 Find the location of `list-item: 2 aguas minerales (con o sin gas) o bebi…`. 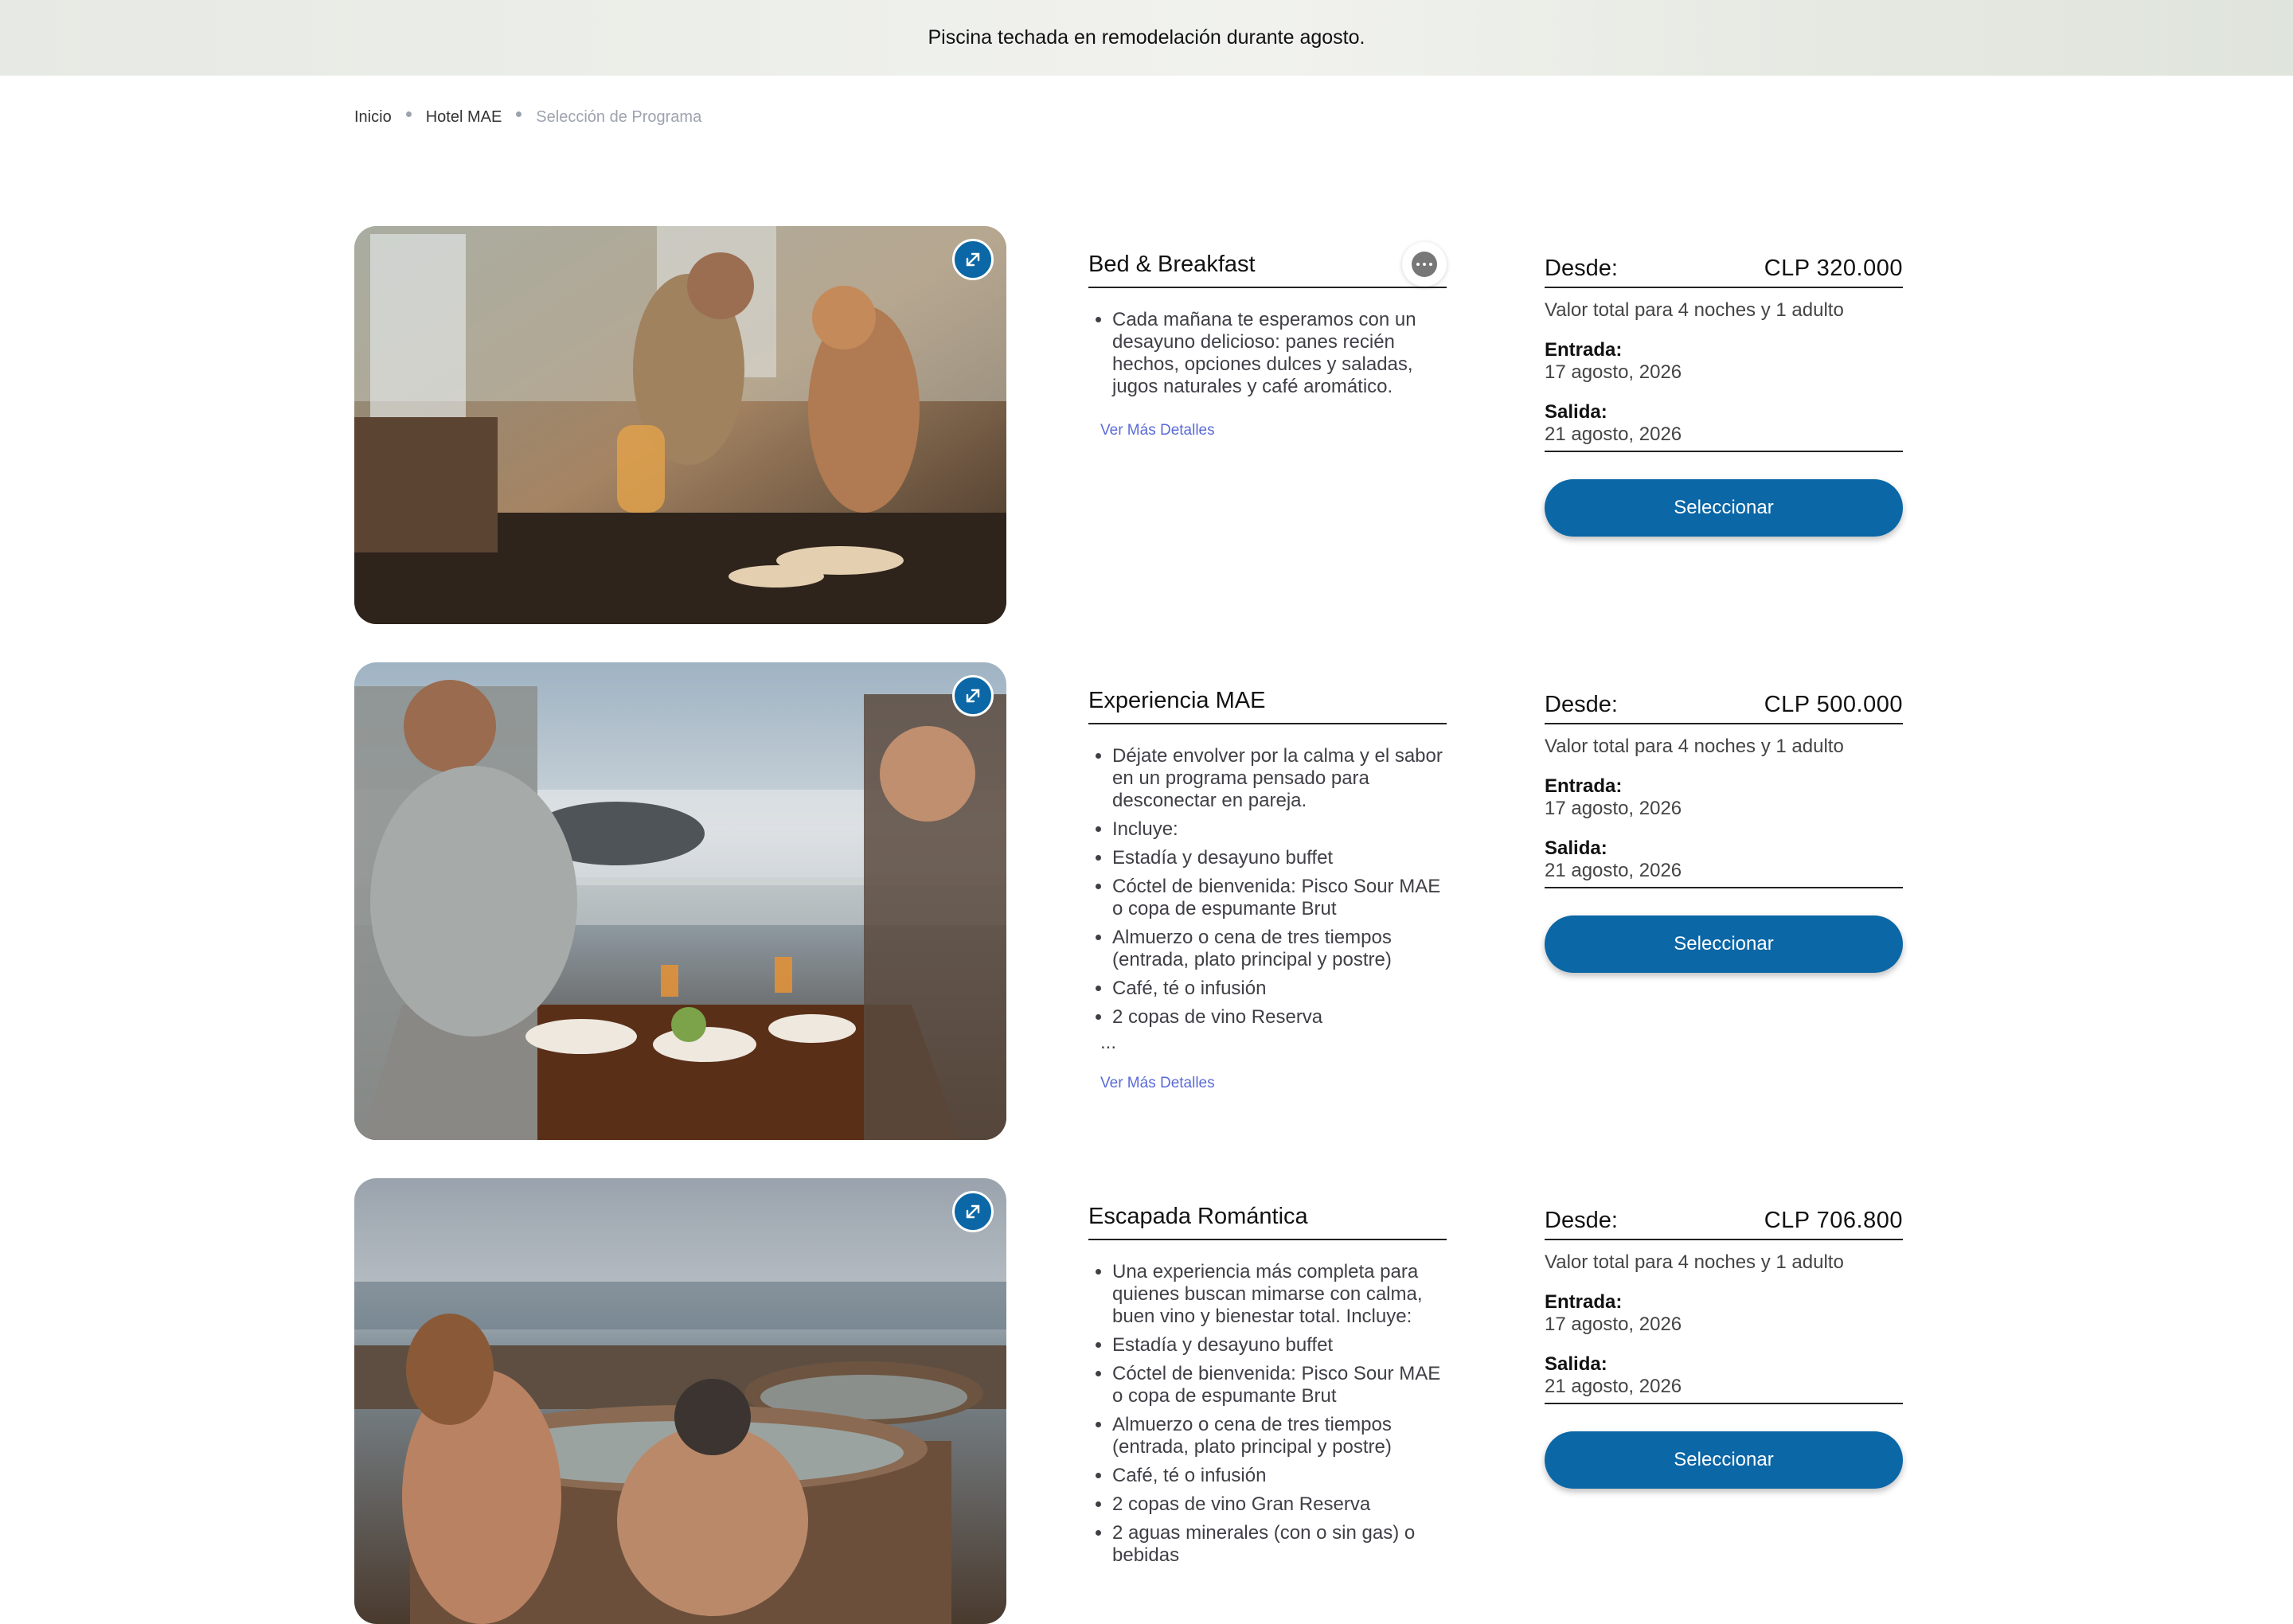

list-item: 2 aguas minerales (con o sin gas) o bebi… is located at coordinates (1279, 1544).